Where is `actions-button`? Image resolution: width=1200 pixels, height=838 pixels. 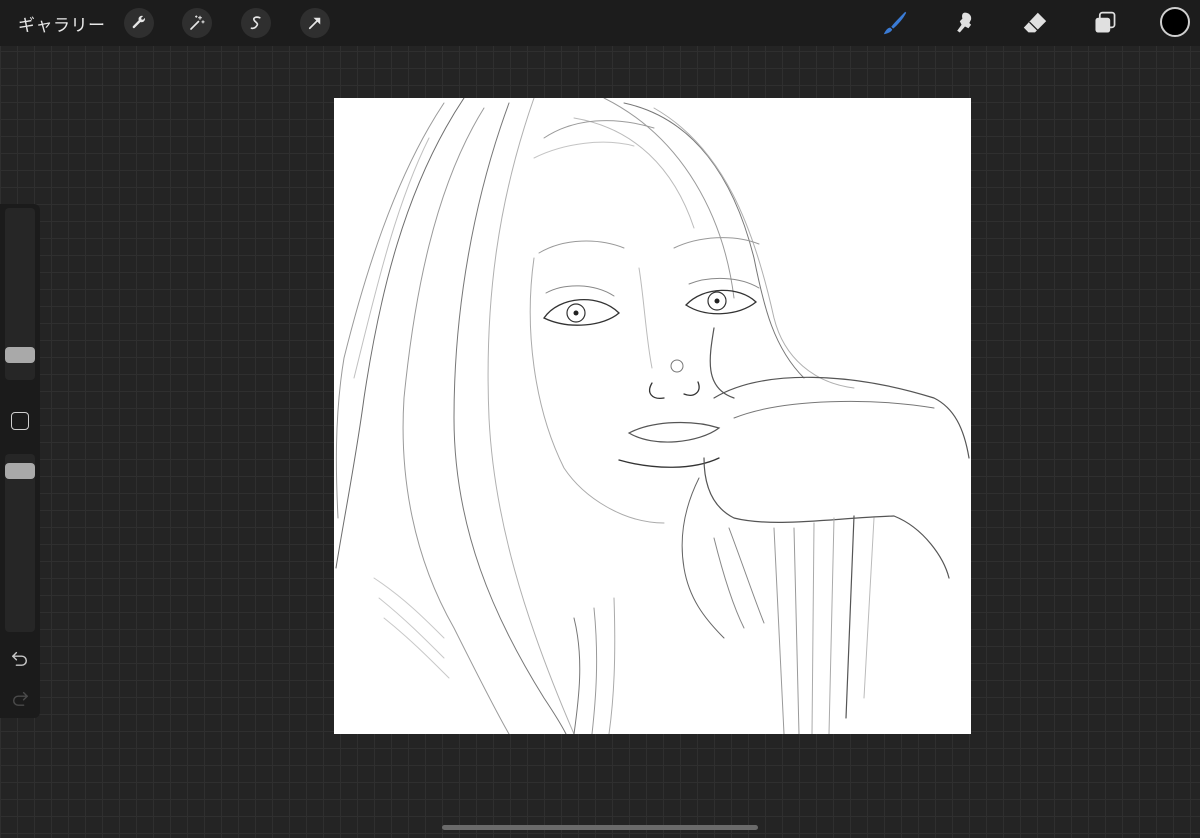 actions-button is located at coordinates (139, 23).